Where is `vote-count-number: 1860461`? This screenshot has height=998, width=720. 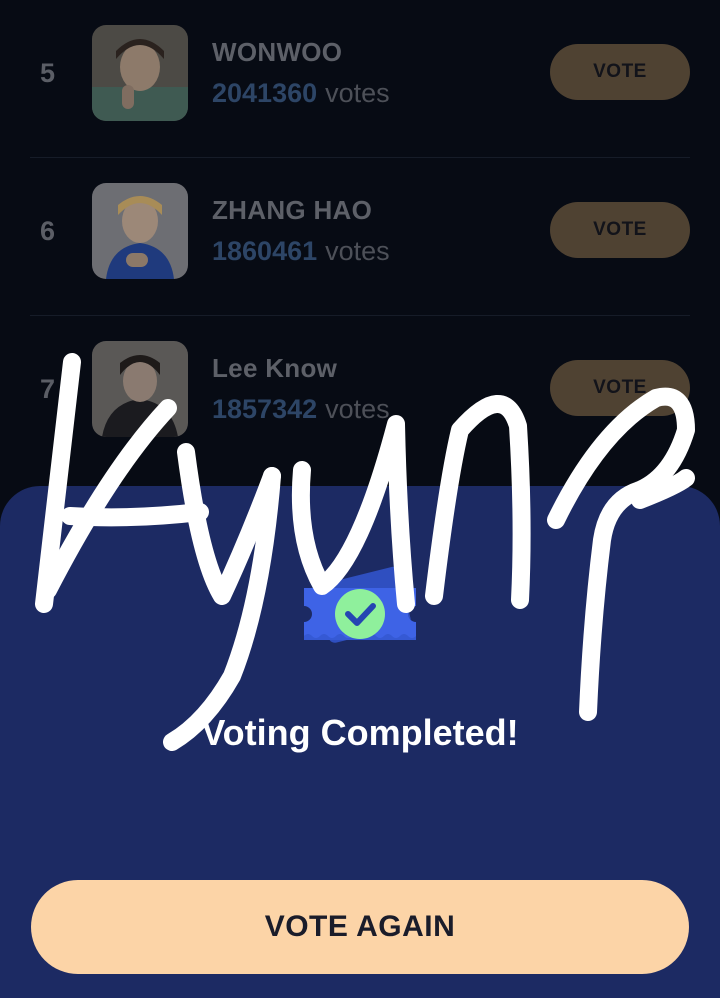
vote-count-number: 1860461 is located at coordinates (265, 251).